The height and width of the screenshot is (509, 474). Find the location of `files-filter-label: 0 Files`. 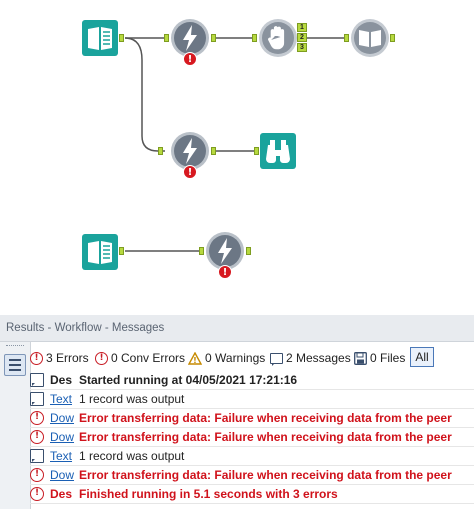

files-filter-label: 0 Files is located at coordinates (388, 358).